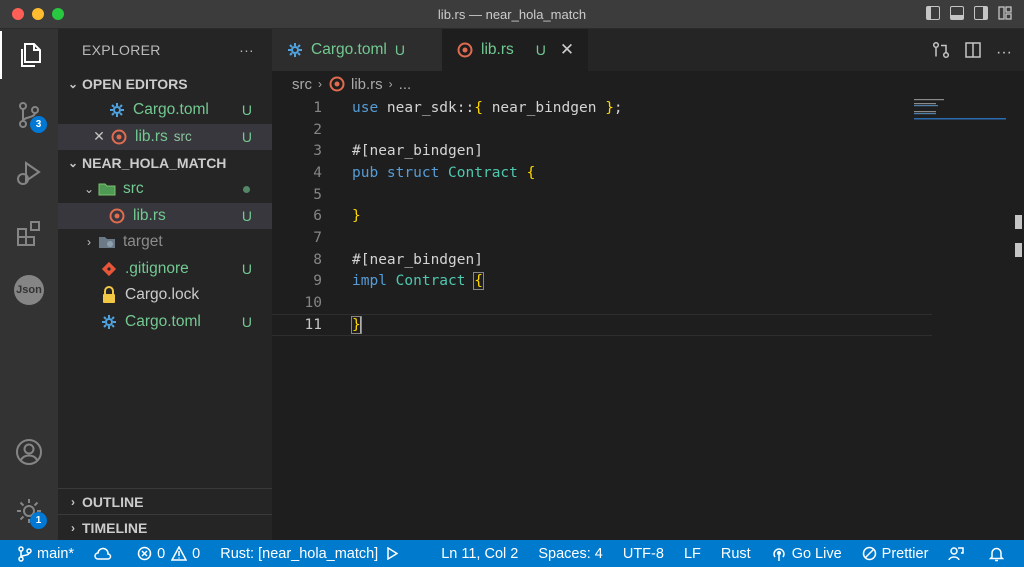 The height and width of the screenshot is (567, 1024). Describe the element at coordinates (643, 554) in the screenshot. I see `encoding-status: UTF-8` at that location.